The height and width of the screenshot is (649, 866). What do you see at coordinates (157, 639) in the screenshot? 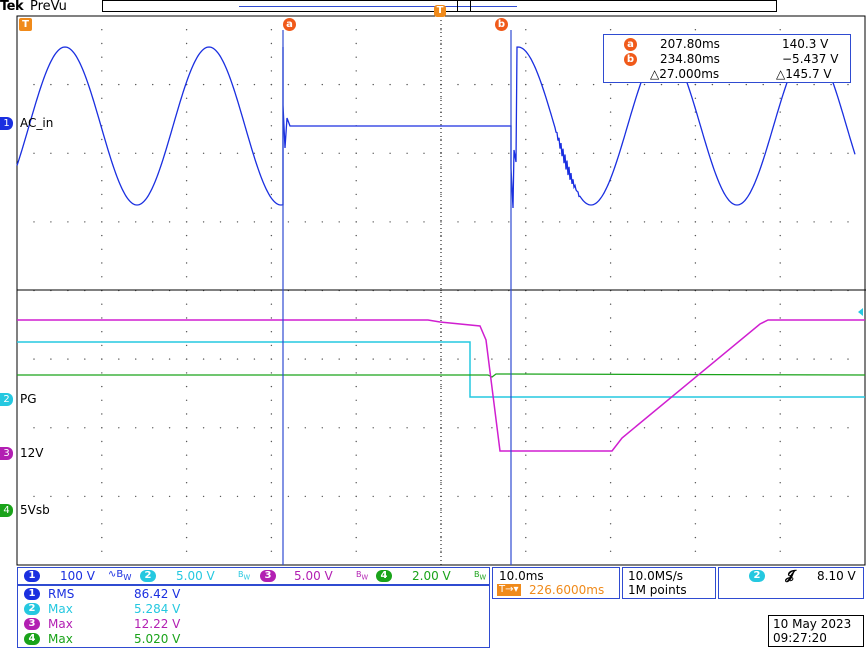
I see `meas4-value: 5.020 V` at bounding box center [157, 639].